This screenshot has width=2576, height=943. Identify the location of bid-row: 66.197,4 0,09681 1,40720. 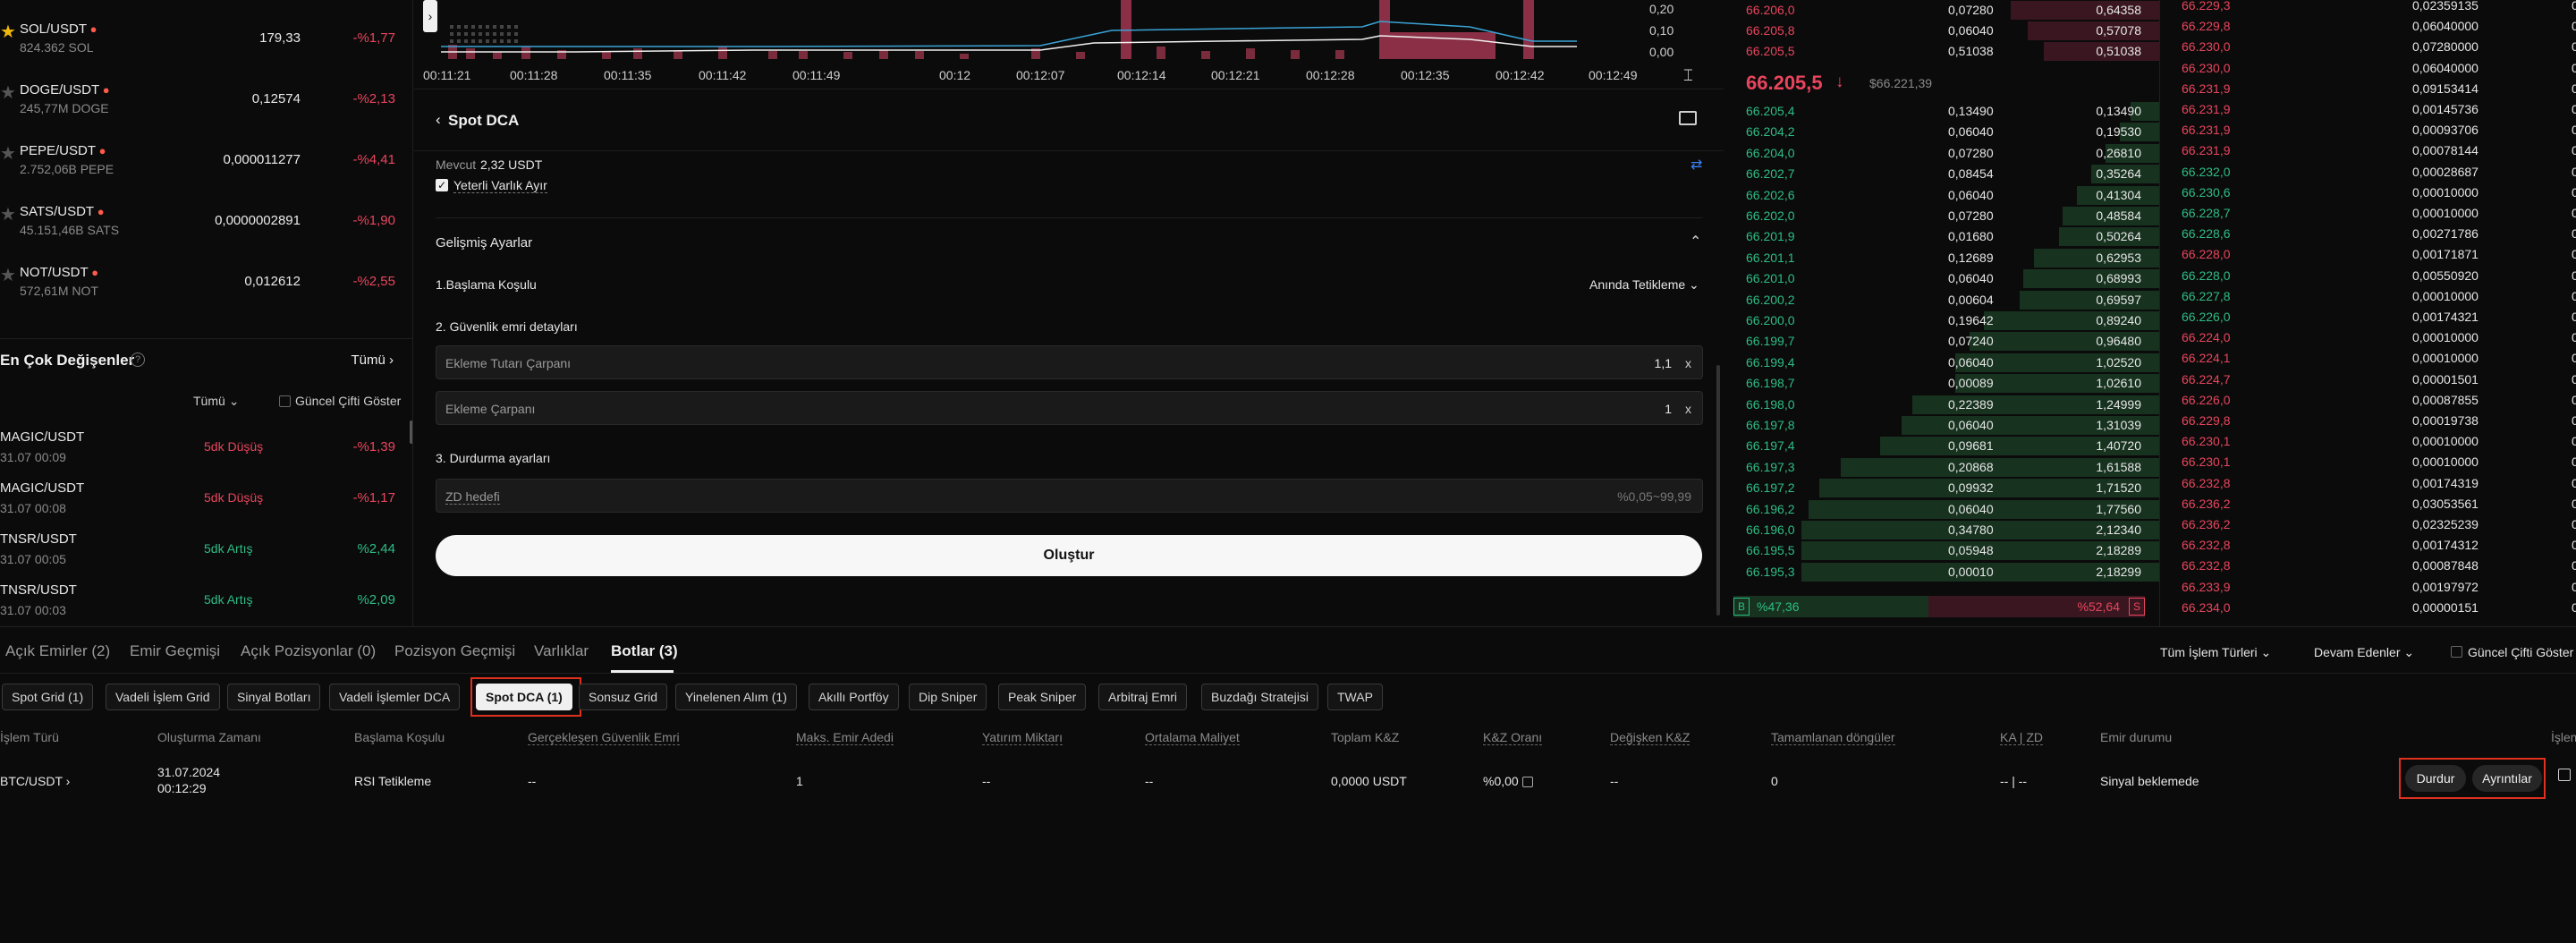
(1945, 446).